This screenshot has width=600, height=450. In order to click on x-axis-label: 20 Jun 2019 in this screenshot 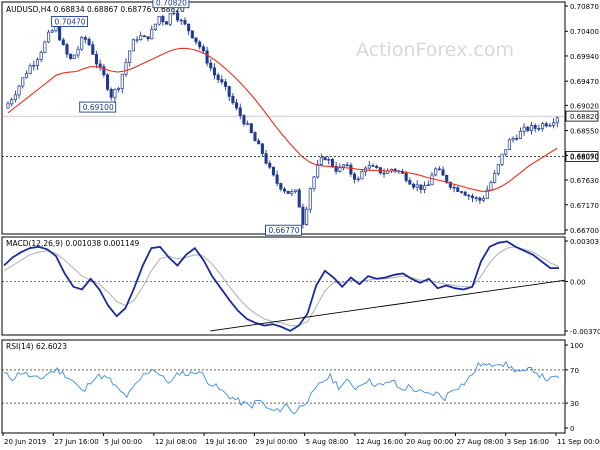, I will do `click(25, 442)`.